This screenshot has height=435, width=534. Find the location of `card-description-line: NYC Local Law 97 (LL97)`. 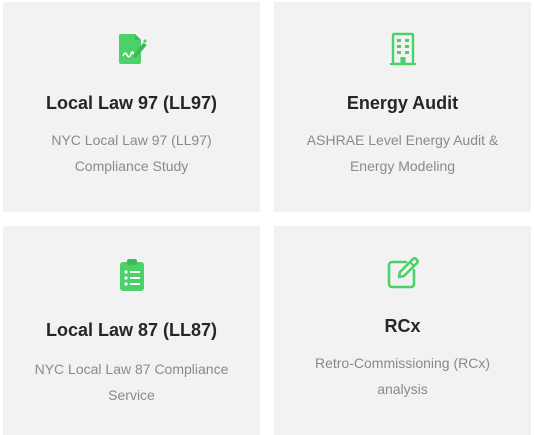

card-description-line: NYC Local Law 97 (LL97) is located at coordinates (131, 140).